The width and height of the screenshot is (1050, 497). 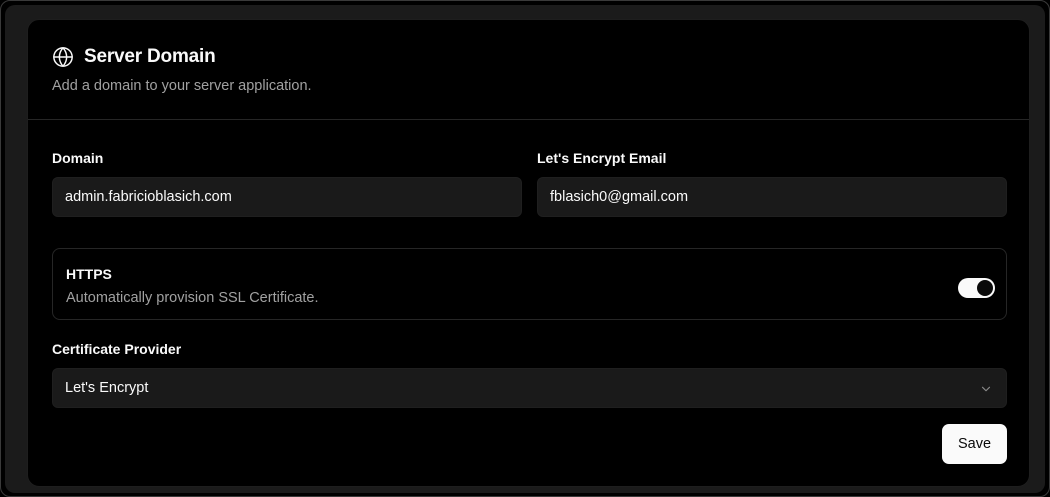 What do you see at coordinates (974, 444) in the screenshot?
I see `save-button: Save` at bounding box center [974, 444].